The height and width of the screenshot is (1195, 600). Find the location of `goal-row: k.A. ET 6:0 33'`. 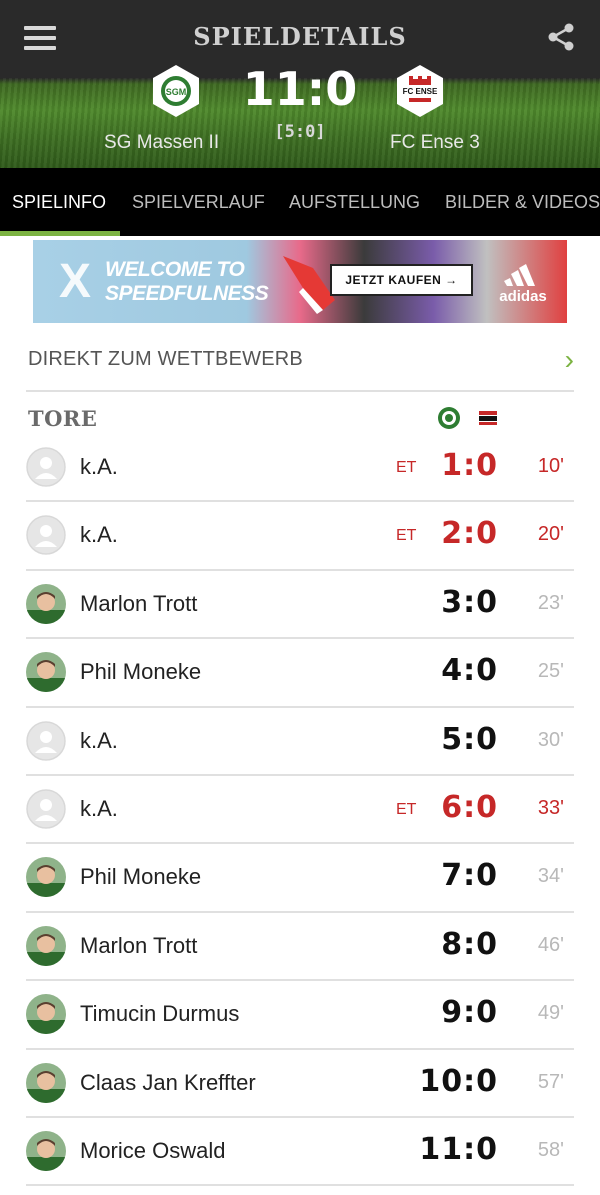

goal-row: k.A. ET 6:0 33' is located at coordinates (300, 810).